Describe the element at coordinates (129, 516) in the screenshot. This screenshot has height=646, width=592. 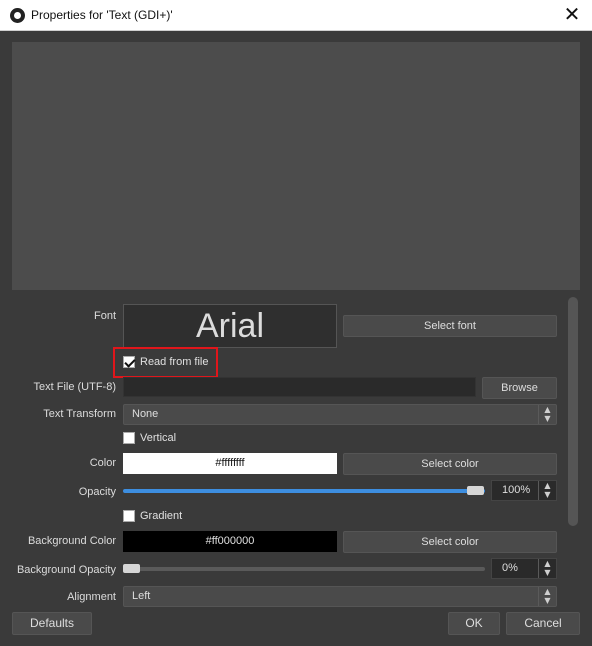
I see `gradient-checkbox` at that location.